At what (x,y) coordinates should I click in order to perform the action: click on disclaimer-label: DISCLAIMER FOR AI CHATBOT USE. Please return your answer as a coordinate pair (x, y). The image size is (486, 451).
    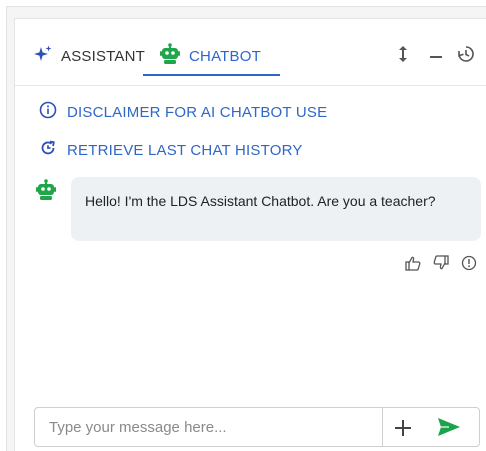
    Looking at the image, I should click on (197, 112).